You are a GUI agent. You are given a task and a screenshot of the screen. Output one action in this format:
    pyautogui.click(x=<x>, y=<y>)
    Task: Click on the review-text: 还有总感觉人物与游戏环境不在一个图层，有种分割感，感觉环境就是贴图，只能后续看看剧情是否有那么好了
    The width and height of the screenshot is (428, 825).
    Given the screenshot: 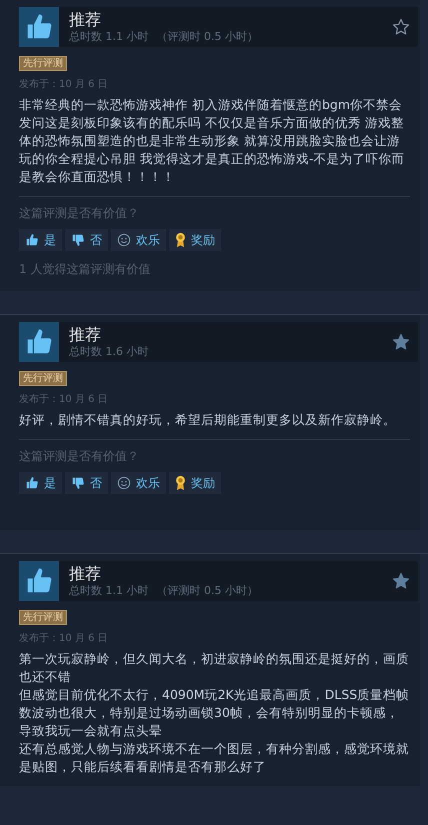 What is the action you would take?
    pyautogui.click(x=214, y=758)
    